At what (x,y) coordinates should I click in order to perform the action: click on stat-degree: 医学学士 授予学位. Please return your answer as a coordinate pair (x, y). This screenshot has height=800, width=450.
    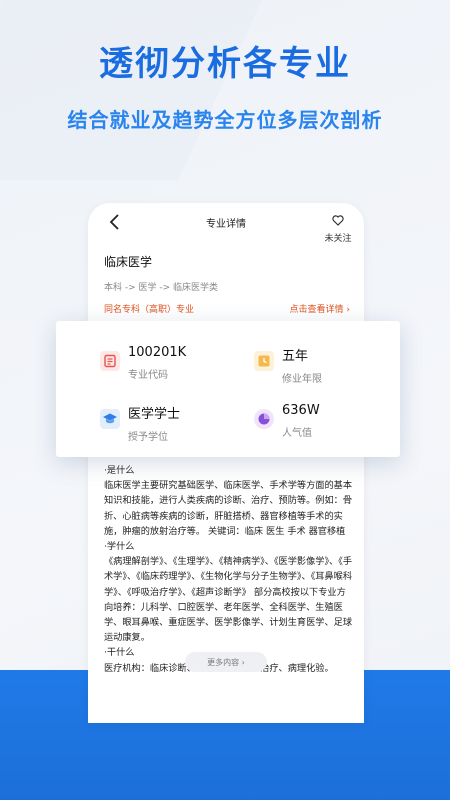
    Looking at the image, I should click on (140, 423).